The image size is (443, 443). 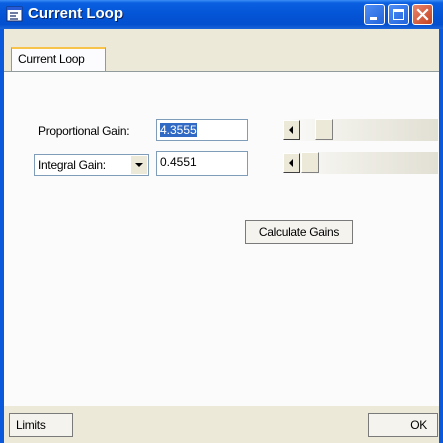 I want to click on limits-button: Limits, so click(x=41, y=425).